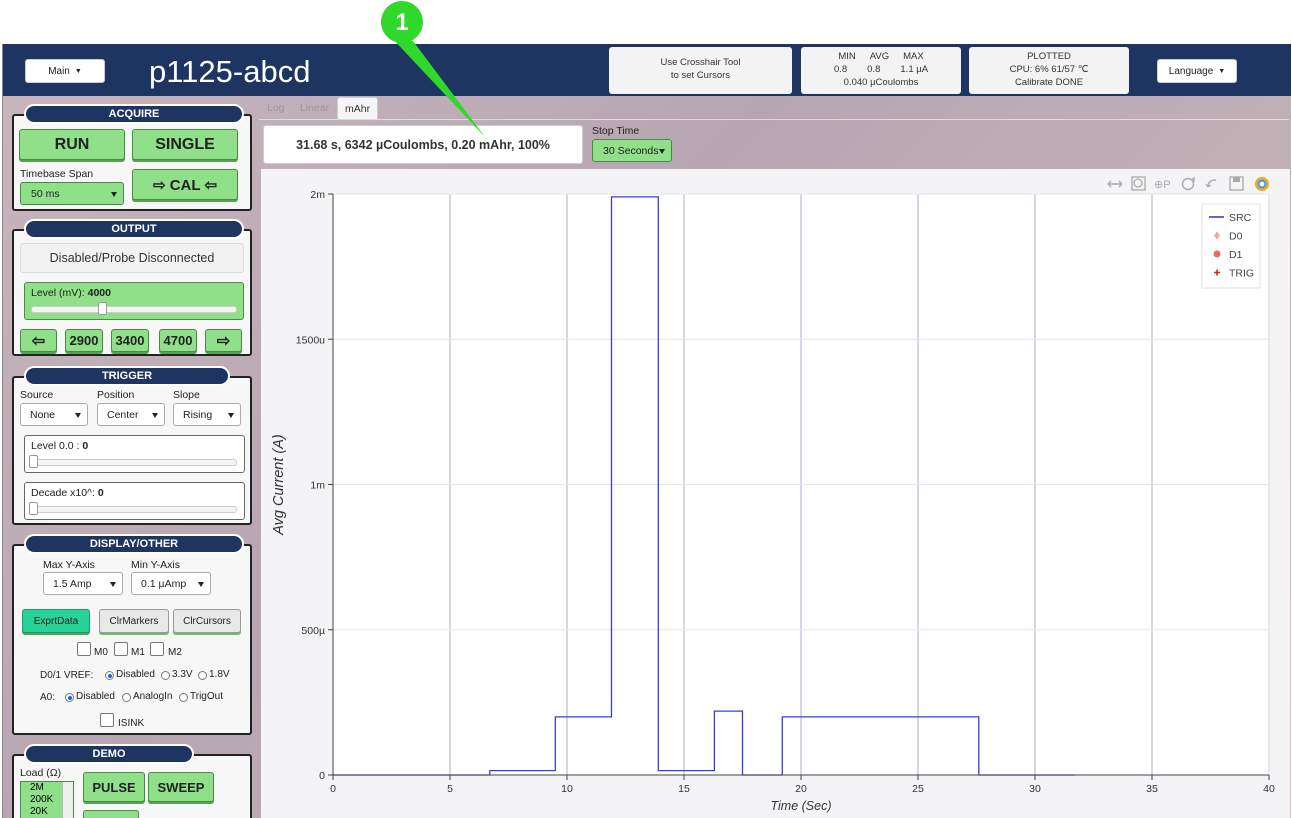 This screenshot has width=1292, height=818. What do you see at coordinates (175, 652) in the screenshot?
I see `marker-m2-label: M2` at bounding box center [175, 652].